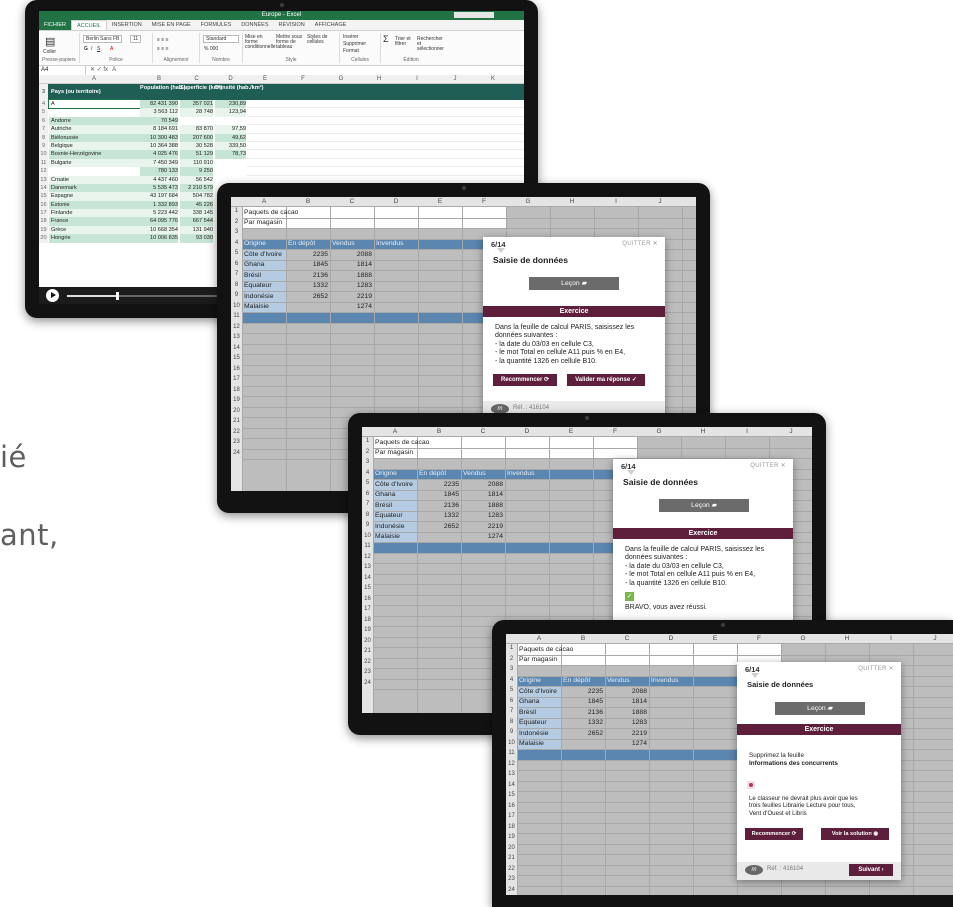  I want to click on cell-country: Bosnie-Herzégovine, so click(95, 154).